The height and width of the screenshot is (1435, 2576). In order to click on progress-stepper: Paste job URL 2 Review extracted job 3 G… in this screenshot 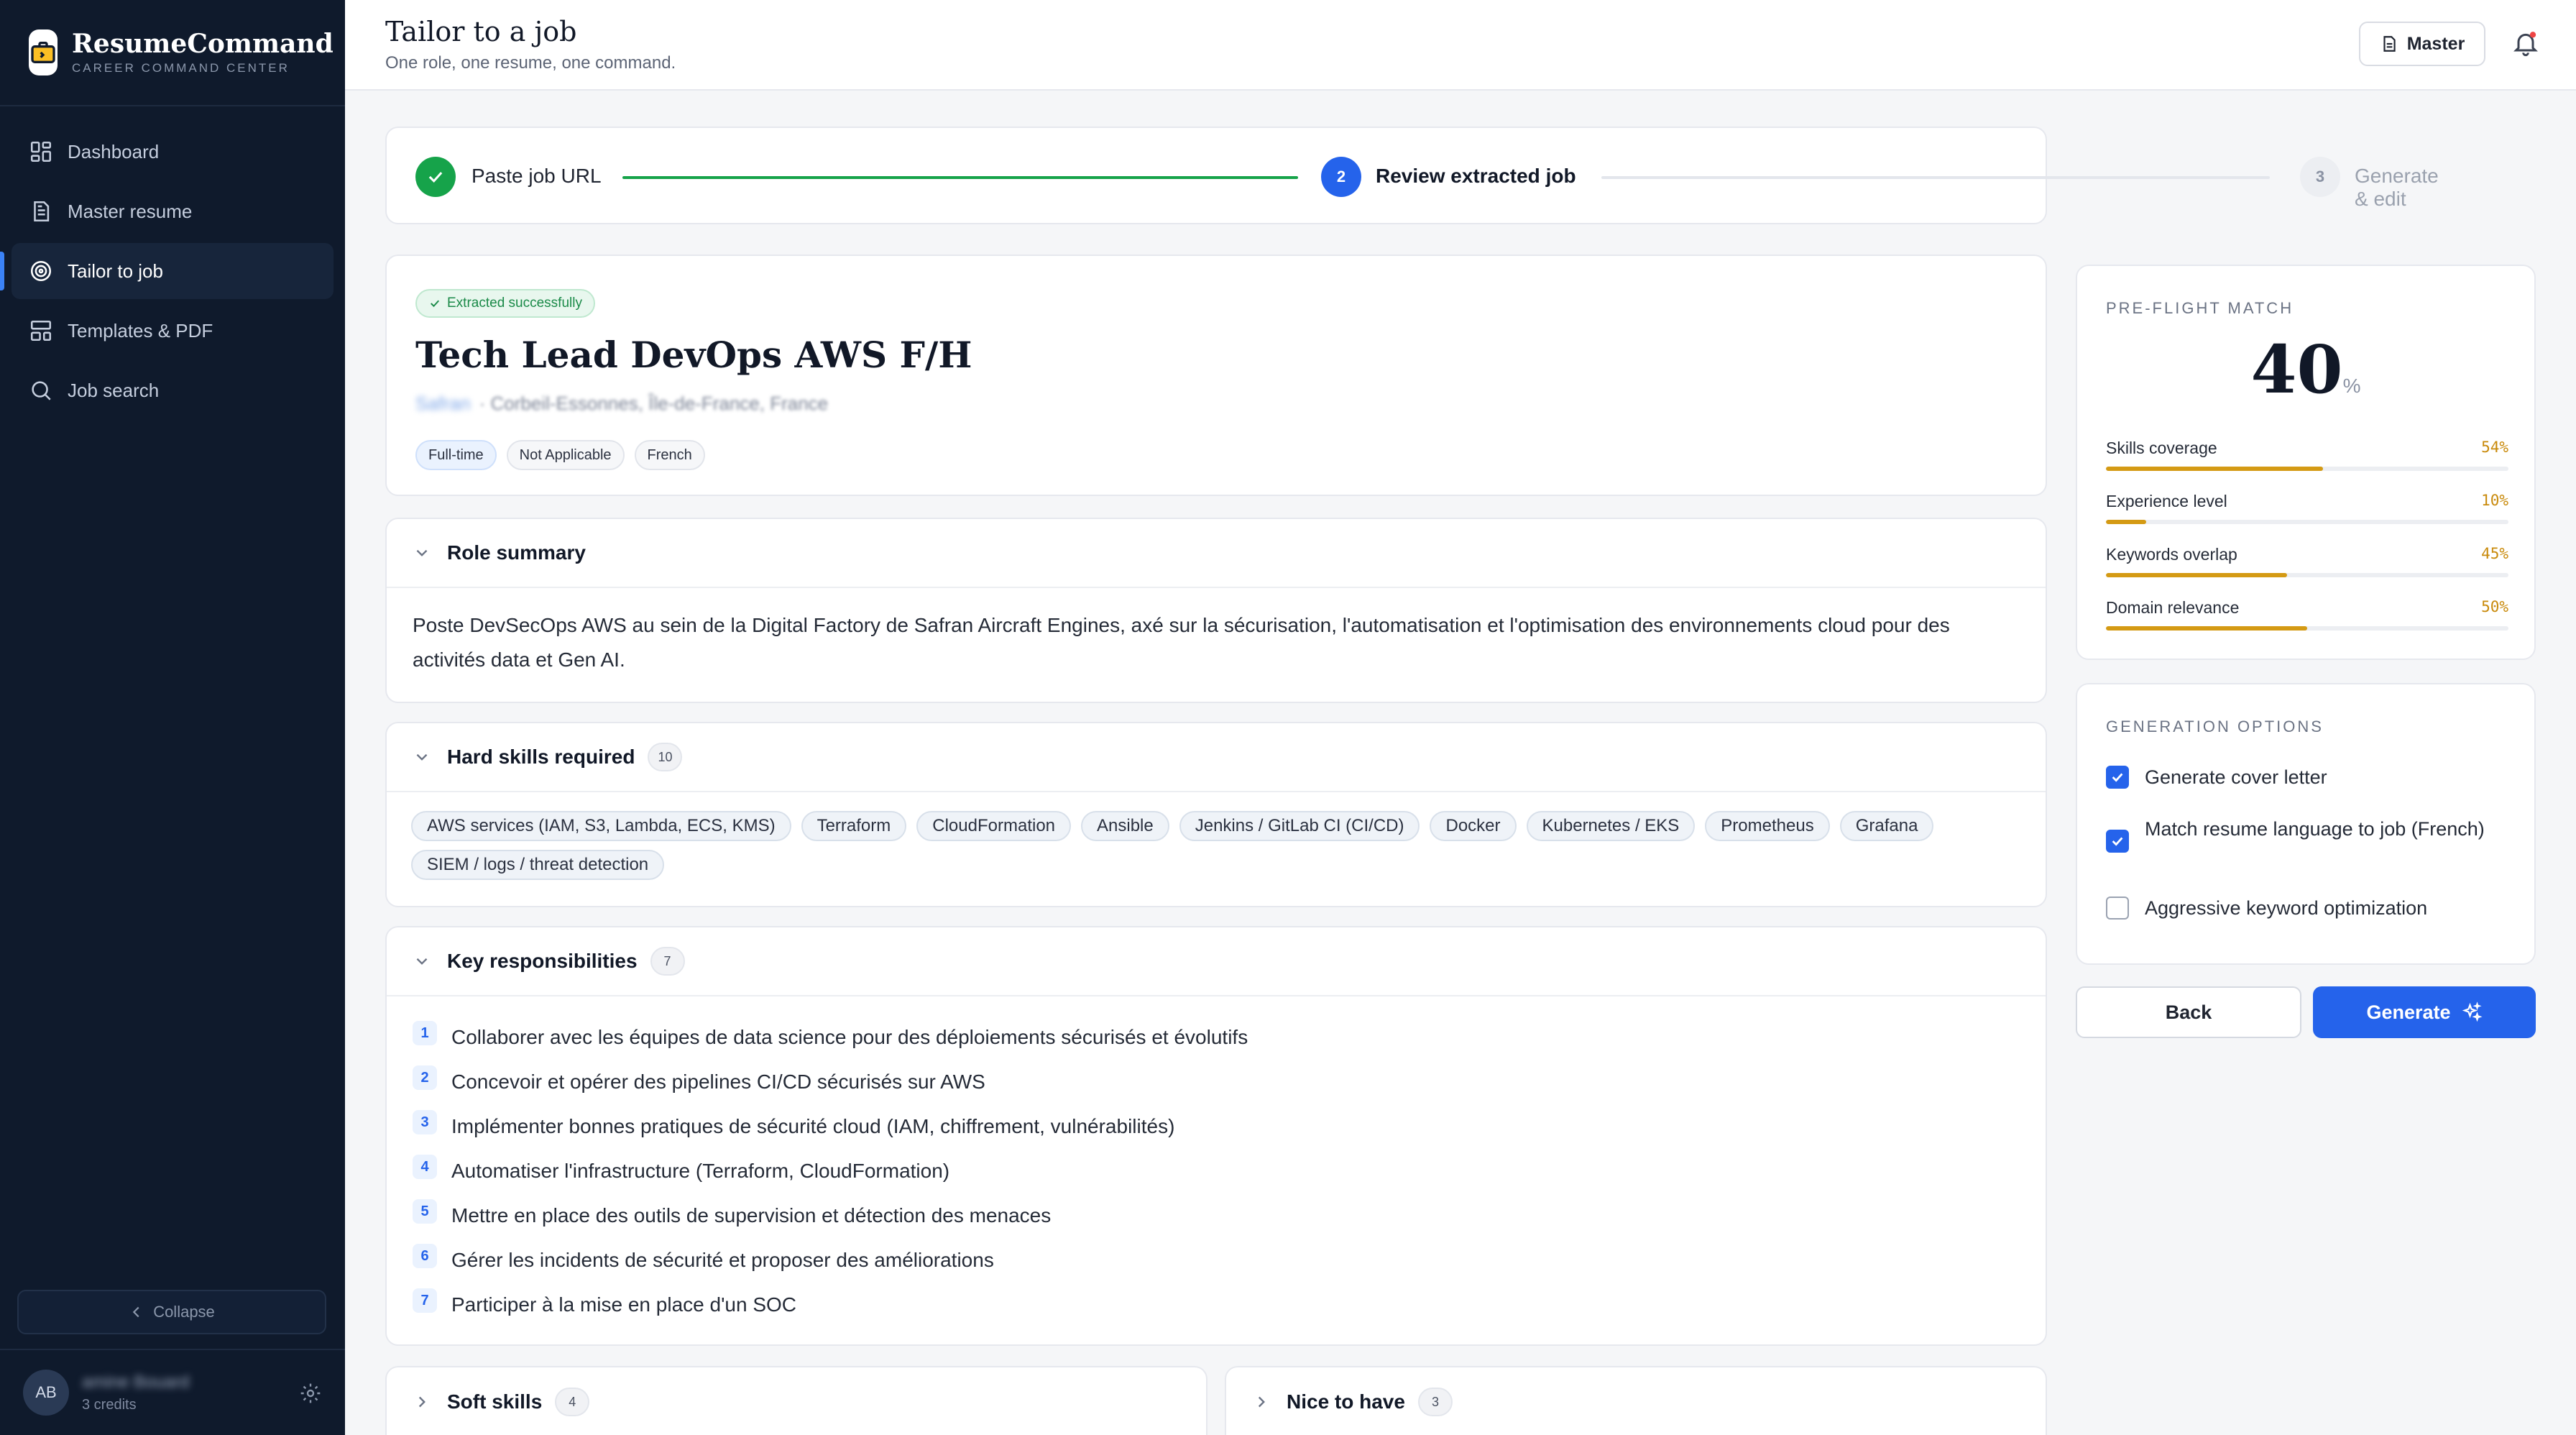, I will do `click(1412, 175)`.